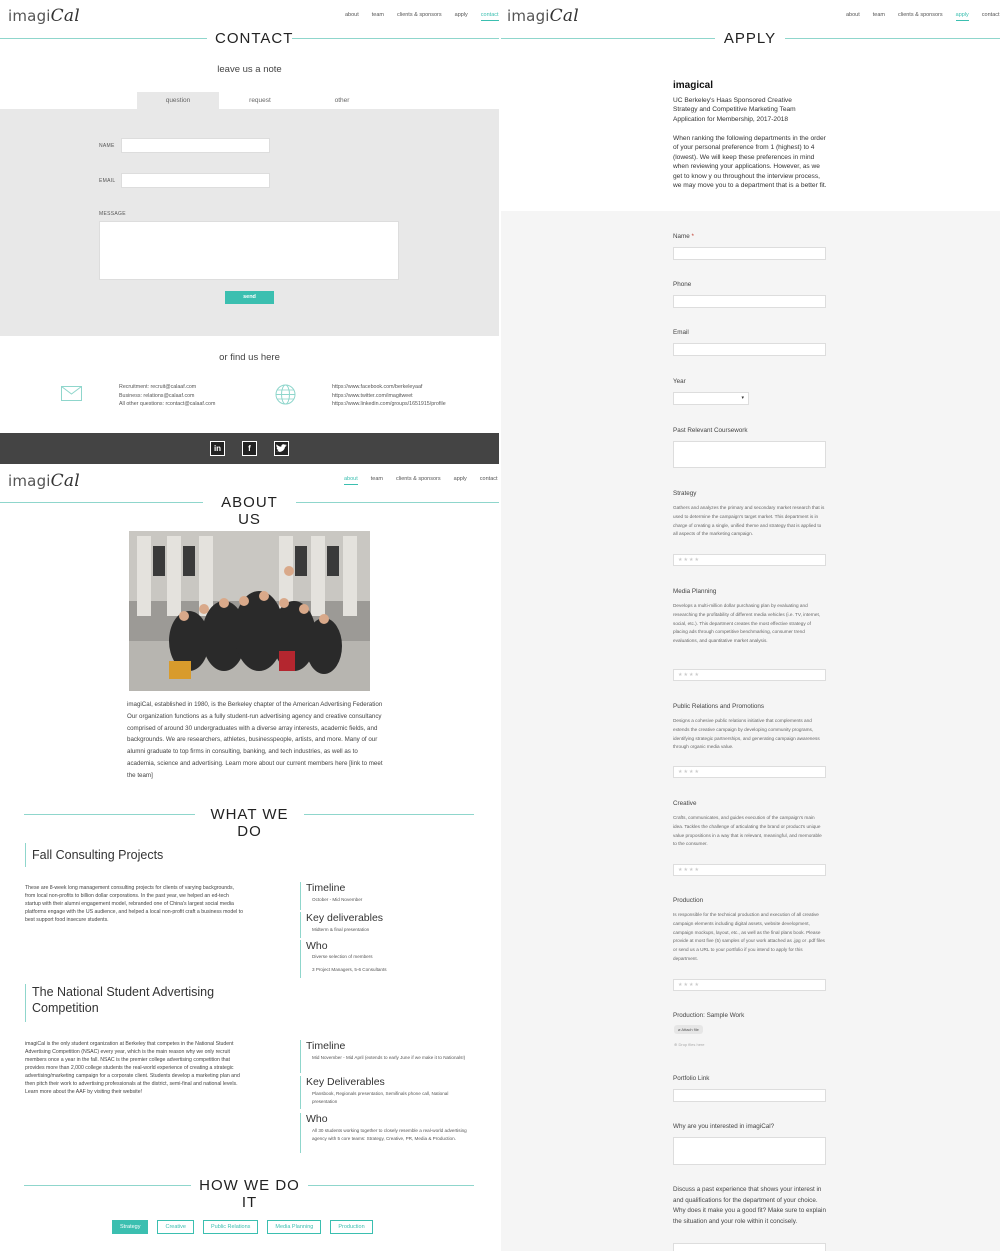  Describe the element at coordinates (749, 985) in the screenshot. I see `rating-production: ★★★★` at that location.